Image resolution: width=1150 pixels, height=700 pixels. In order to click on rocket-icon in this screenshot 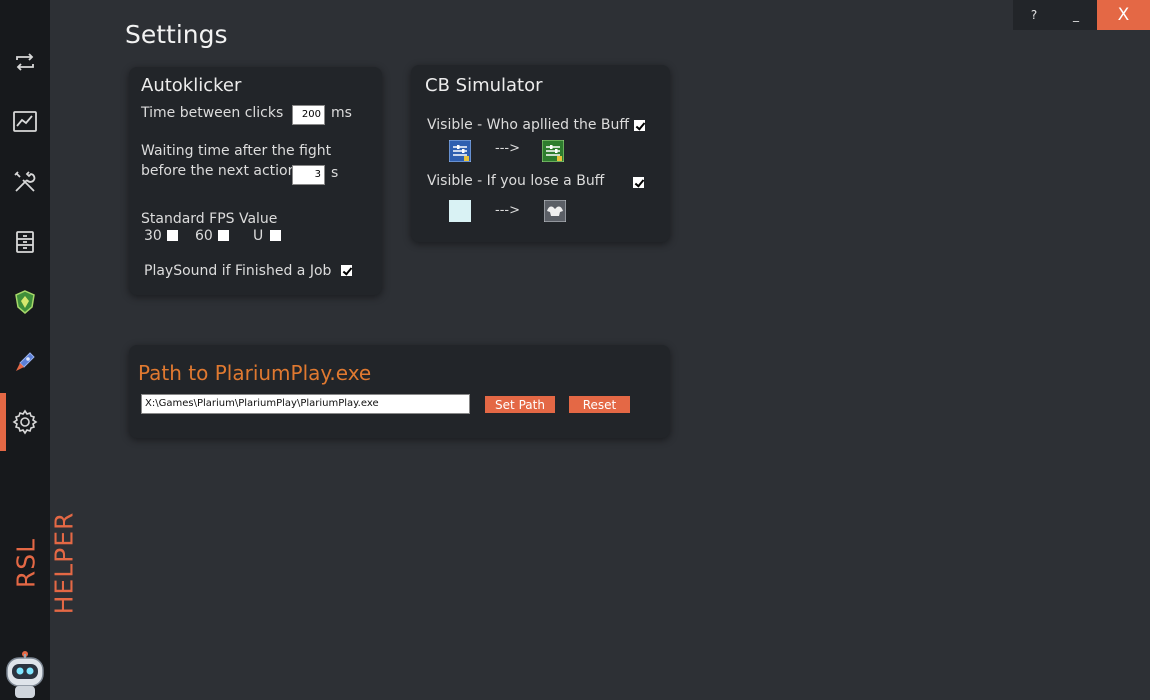, I will do `click(25, 361)`.